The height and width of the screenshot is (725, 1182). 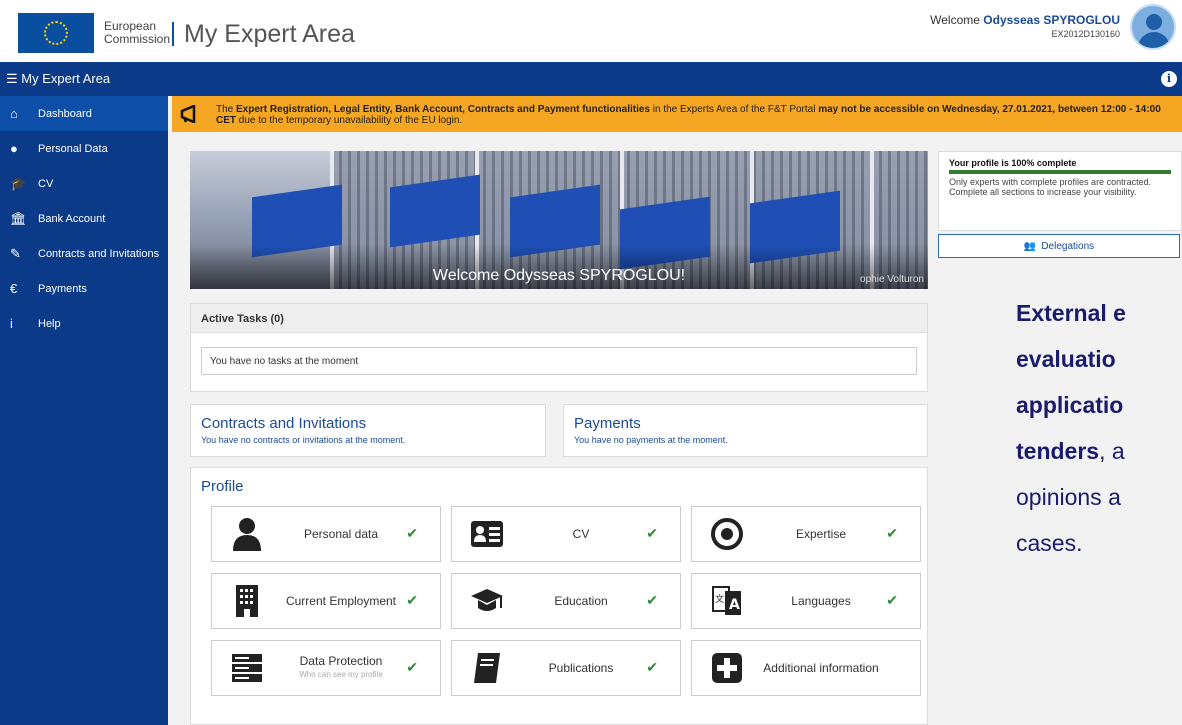 What do you see at coordinates (1059, 246) in the screenshot?
I see `delegations-button: 👥 Delegations` at bounding box center [1059, 246].